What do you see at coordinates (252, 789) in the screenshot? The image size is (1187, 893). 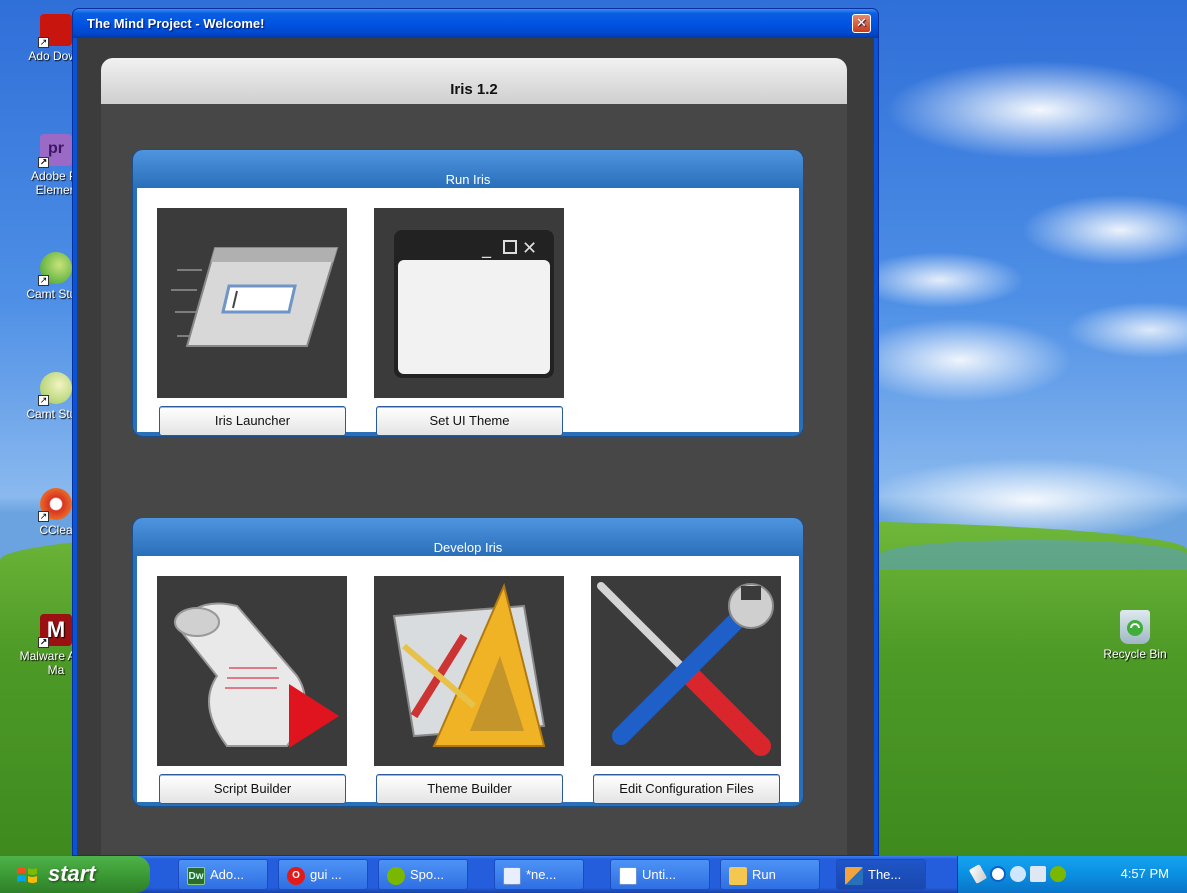 I see `script-builder-button: Script Builder` at bounding box center [252, 789].